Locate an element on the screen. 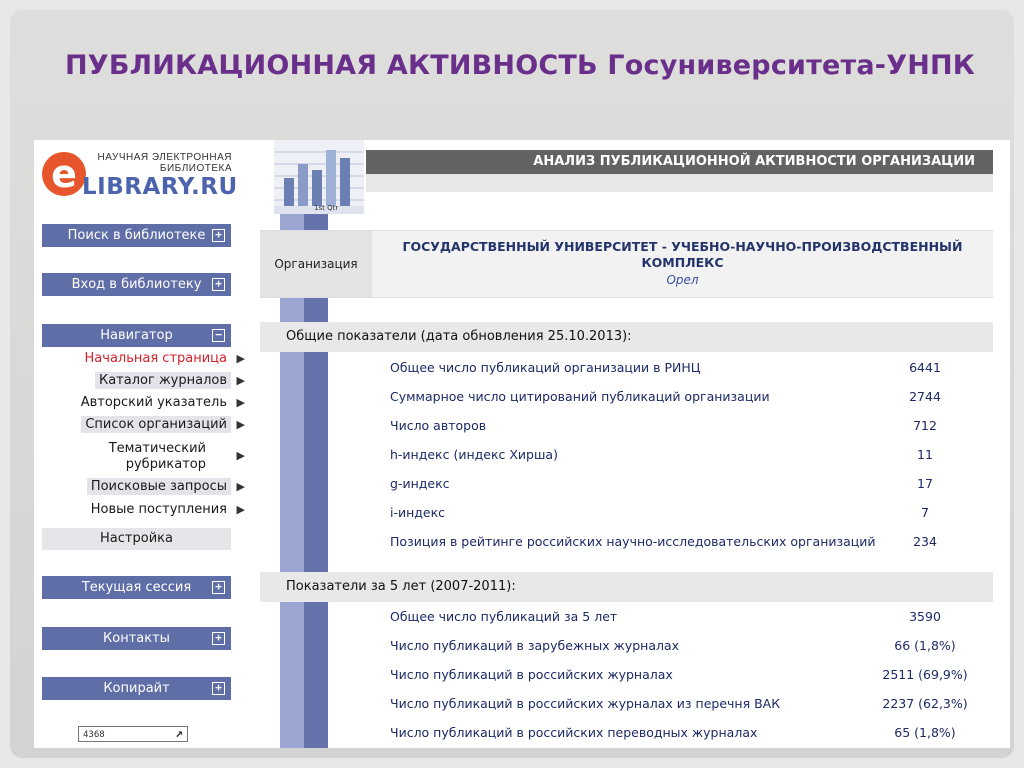 The image size is (1024, 768). arrow-up-right-icon: ↗ is located at coordinates (179, 733).